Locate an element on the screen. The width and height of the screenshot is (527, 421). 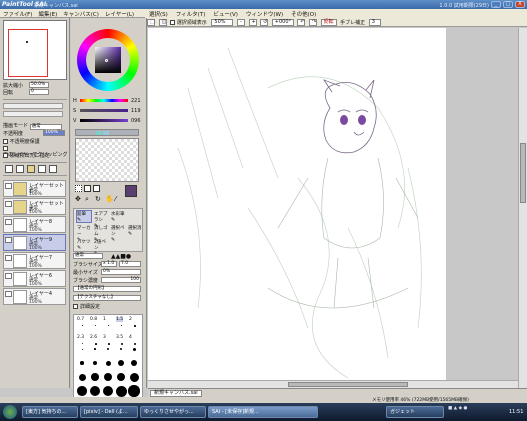
new-folder-button is located at coordinates (31, 169).